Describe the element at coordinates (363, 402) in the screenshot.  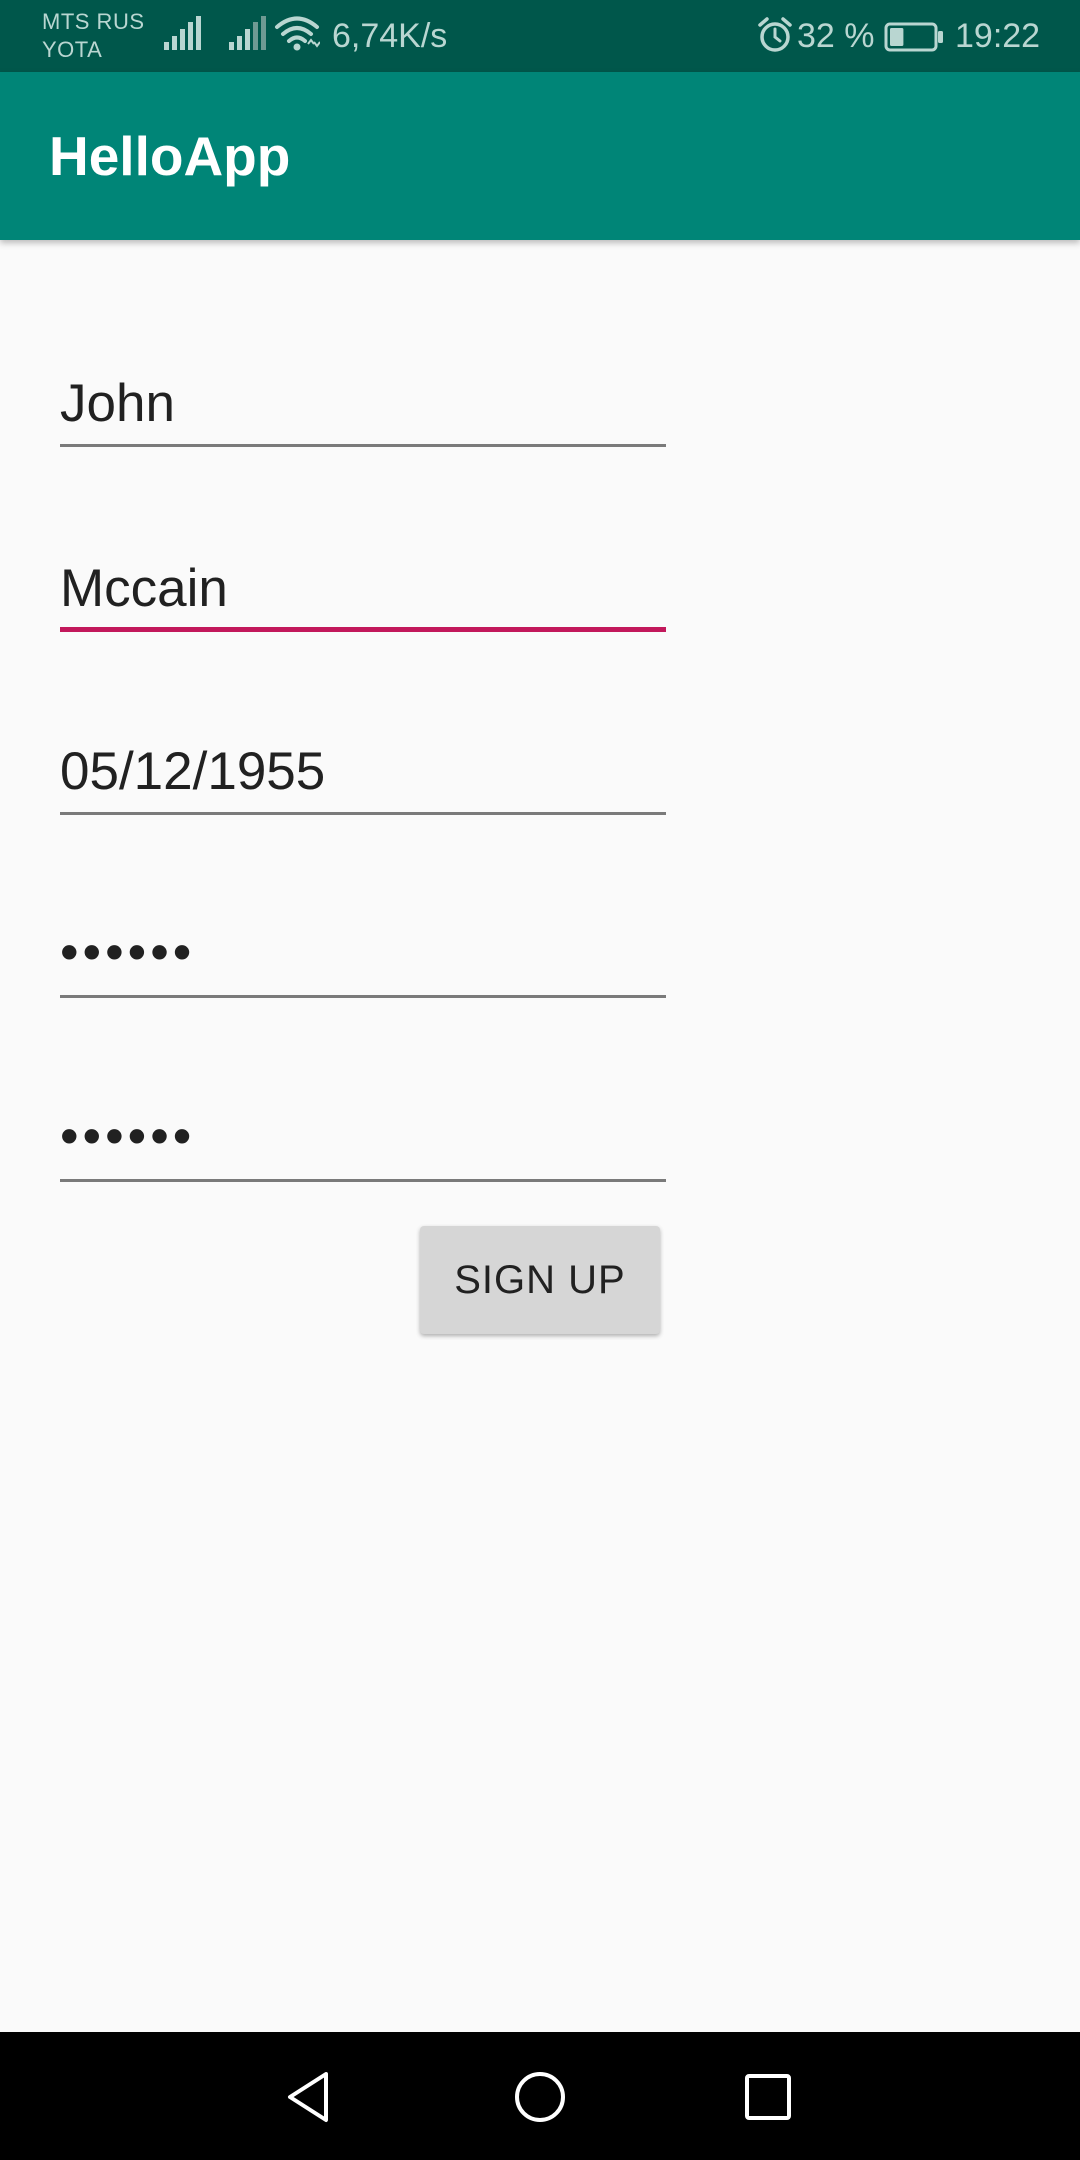
I see `first-name-field: John` at that location.